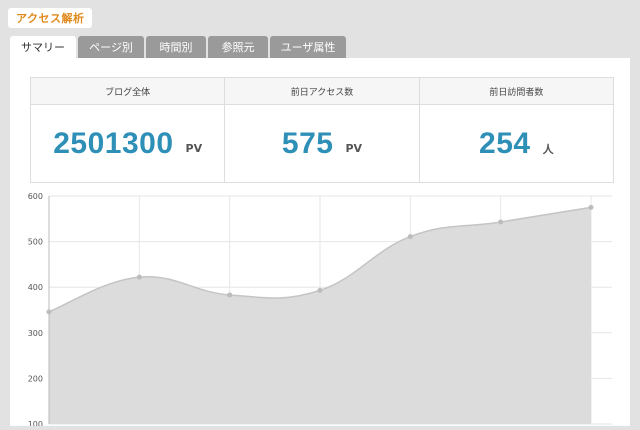  I want to click on tab-by-page-label: ページ別, so click(111, 47).